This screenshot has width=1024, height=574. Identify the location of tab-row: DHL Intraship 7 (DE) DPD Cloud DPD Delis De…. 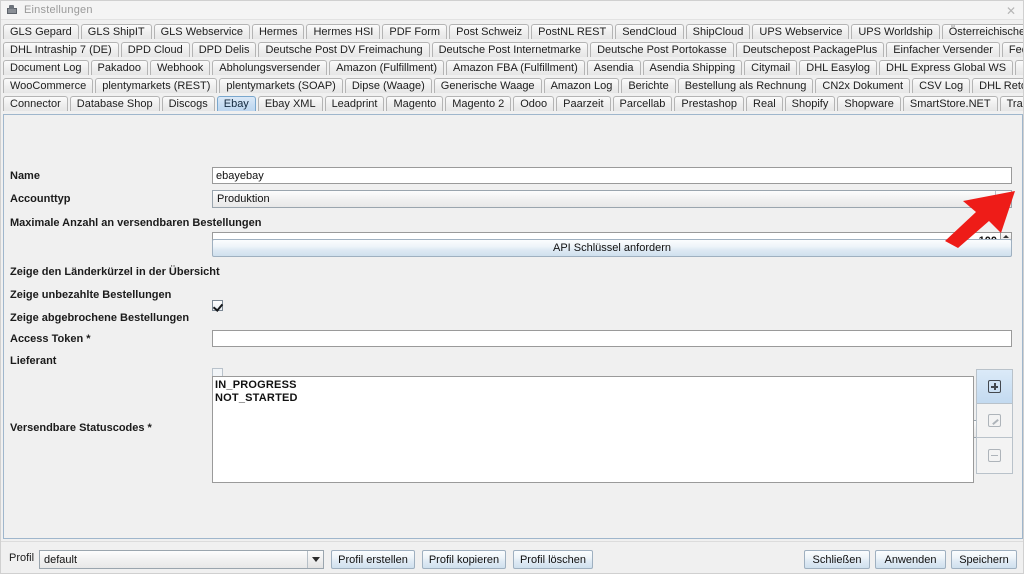
(512, 48).